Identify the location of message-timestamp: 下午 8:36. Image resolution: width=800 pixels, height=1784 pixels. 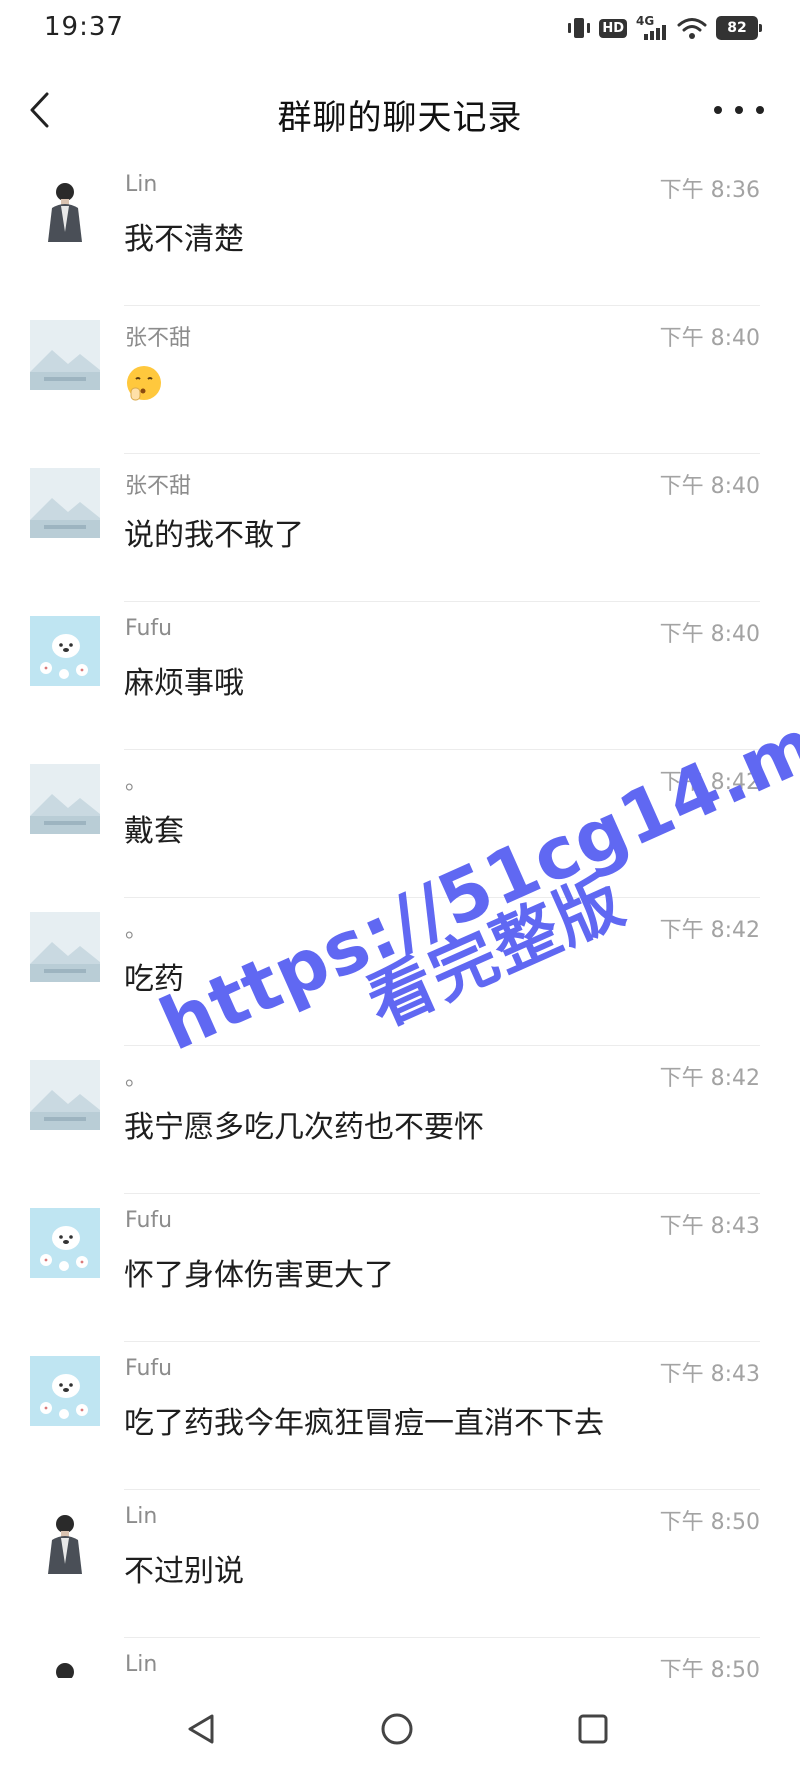
(709, 190).